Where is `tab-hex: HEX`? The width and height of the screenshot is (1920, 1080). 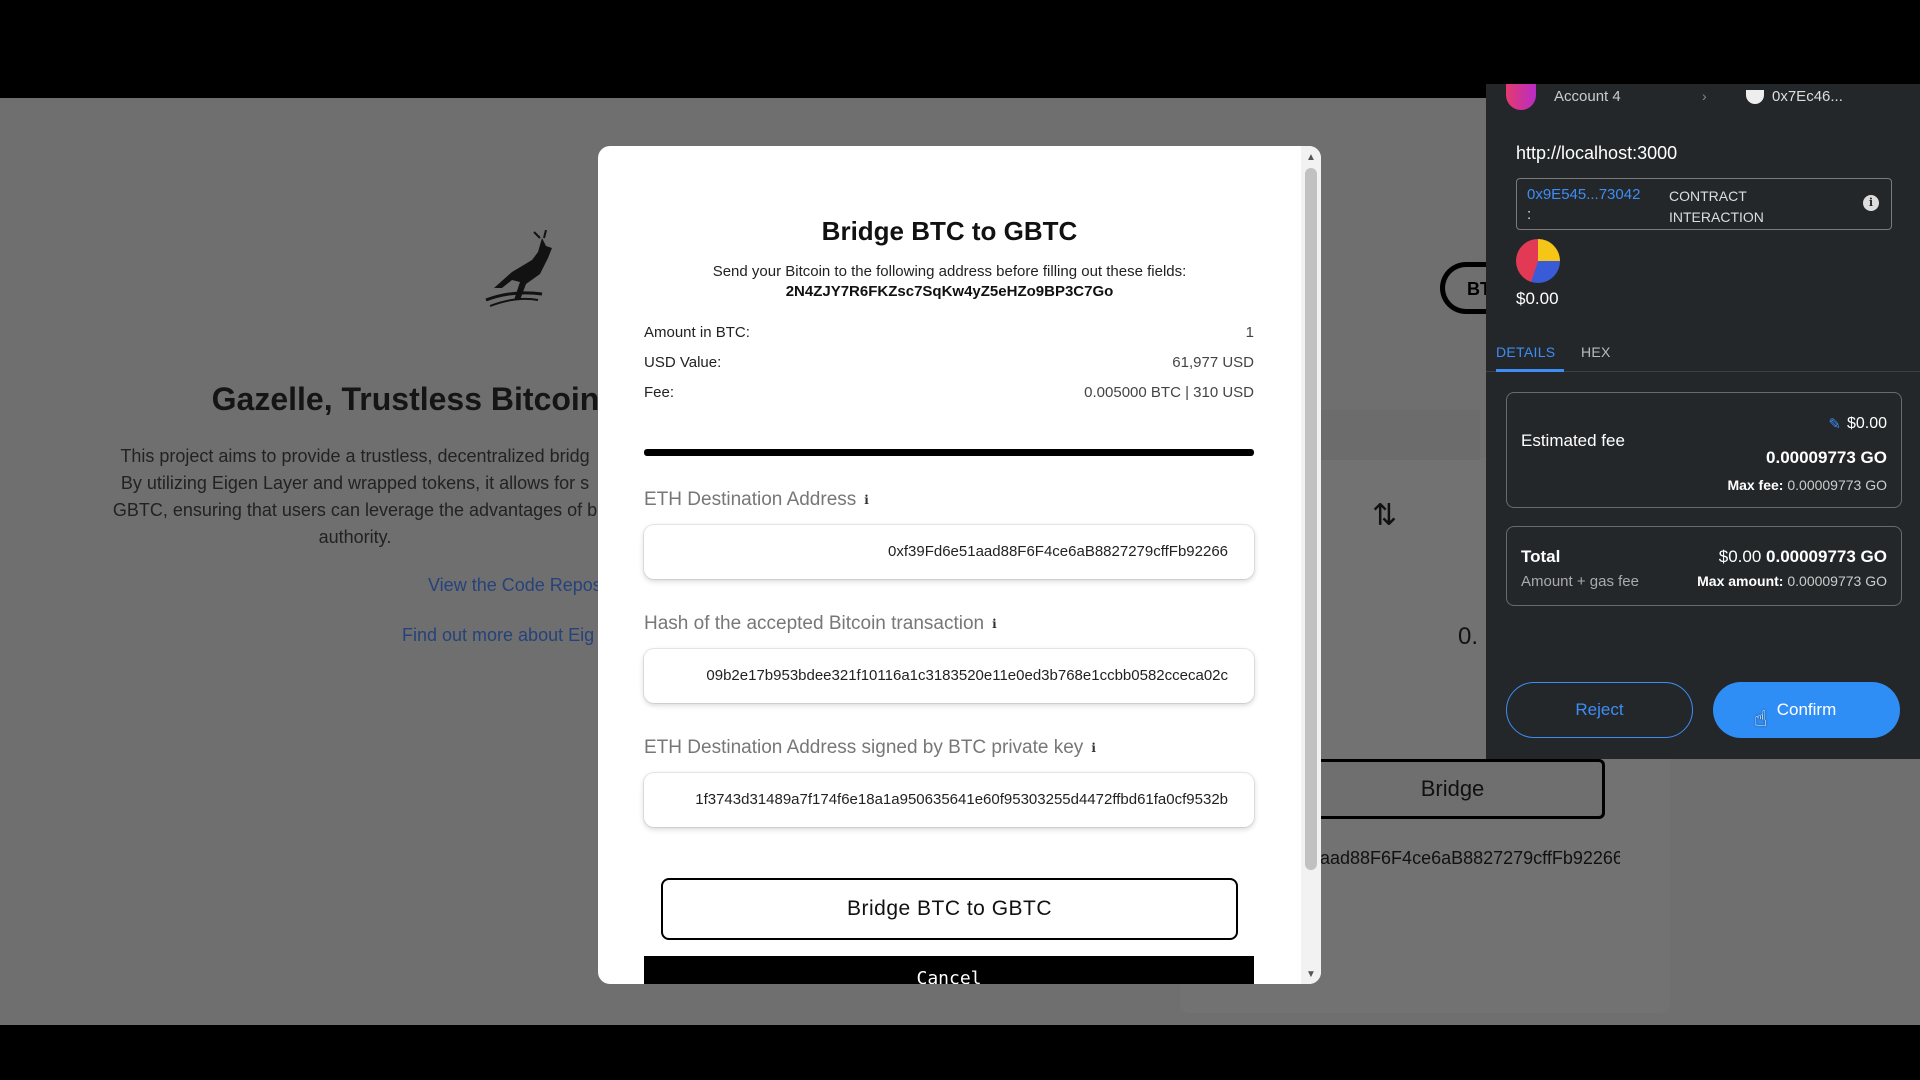 tab-hex: HEX is located at coordinates (1596, 352).